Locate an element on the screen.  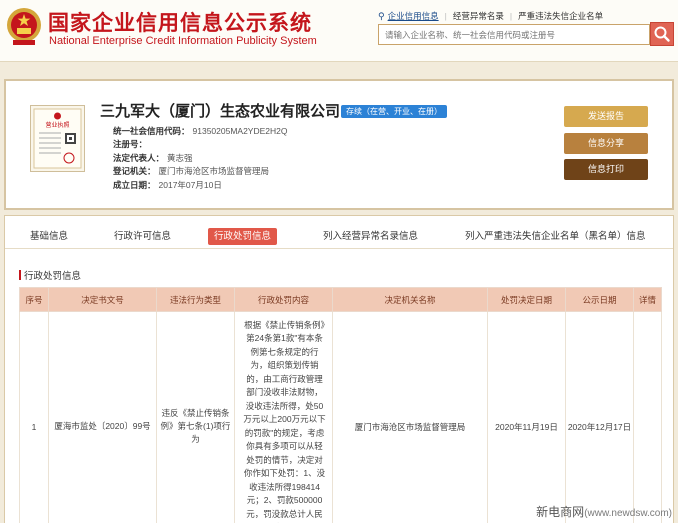
status-badge: 存续（在营、开业、在册） is located at coordinates (394, 111).